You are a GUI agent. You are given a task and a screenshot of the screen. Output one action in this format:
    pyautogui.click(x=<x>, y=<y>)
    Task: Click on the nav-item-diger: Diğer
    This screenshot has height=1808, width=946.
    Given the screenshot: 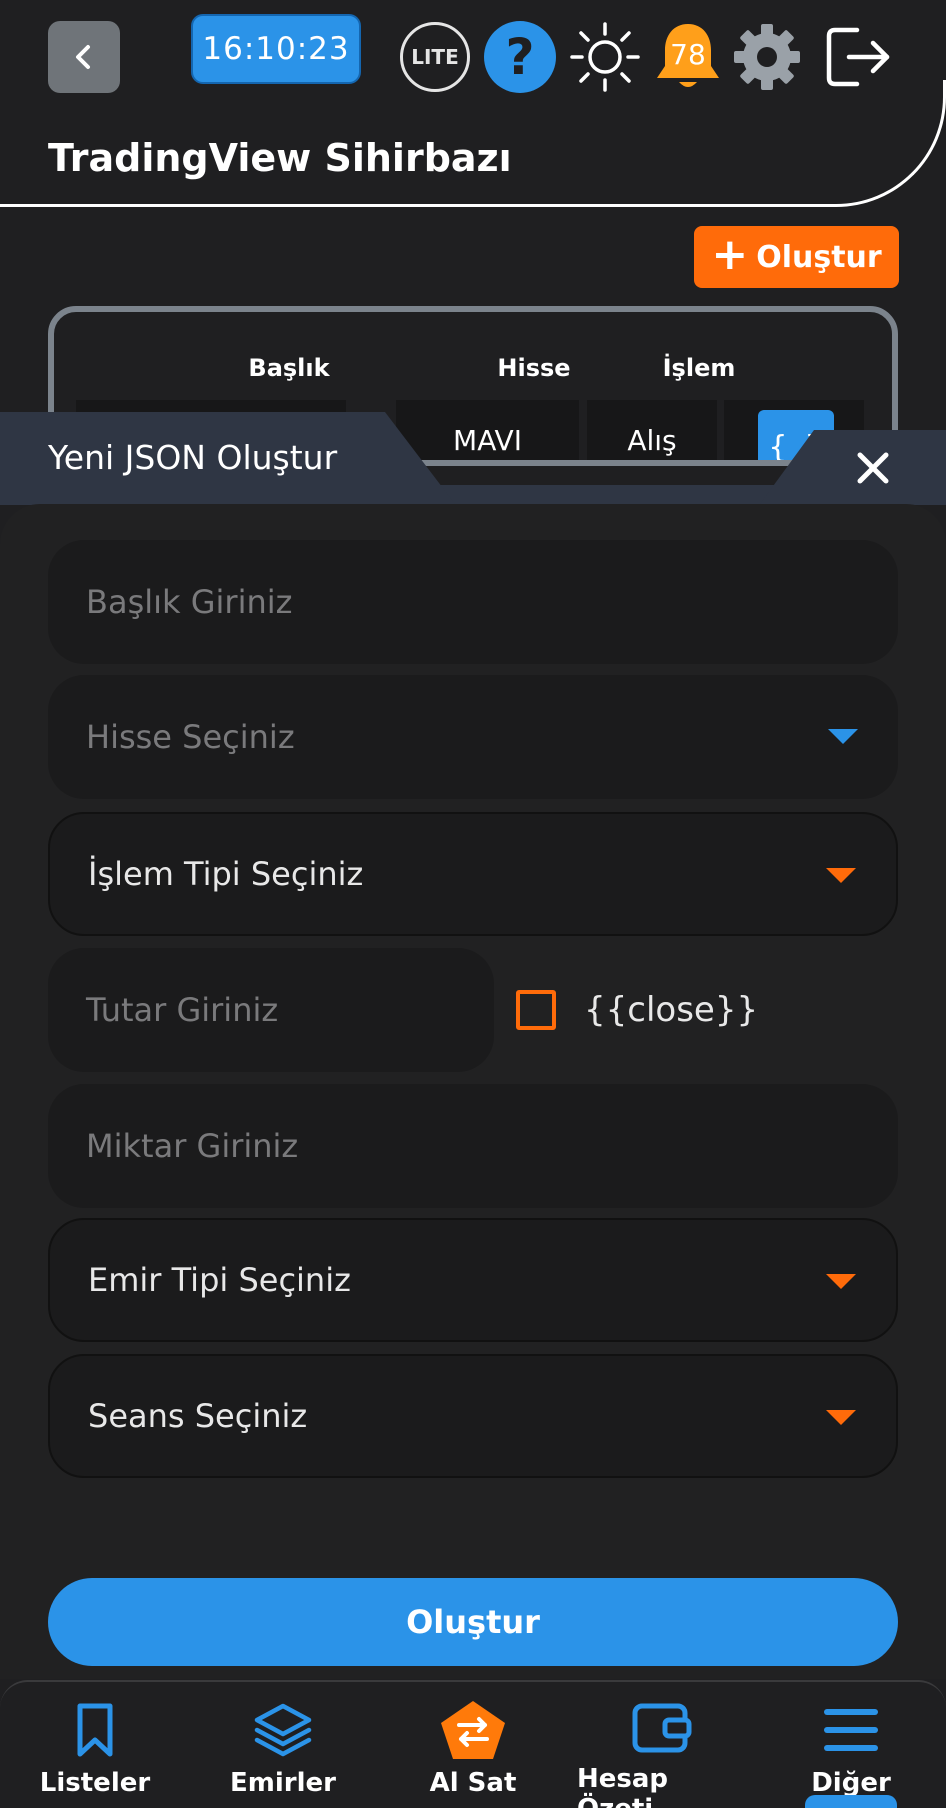 What is the action you would take?
    pyautogui.click(x=851, y=1750)
    